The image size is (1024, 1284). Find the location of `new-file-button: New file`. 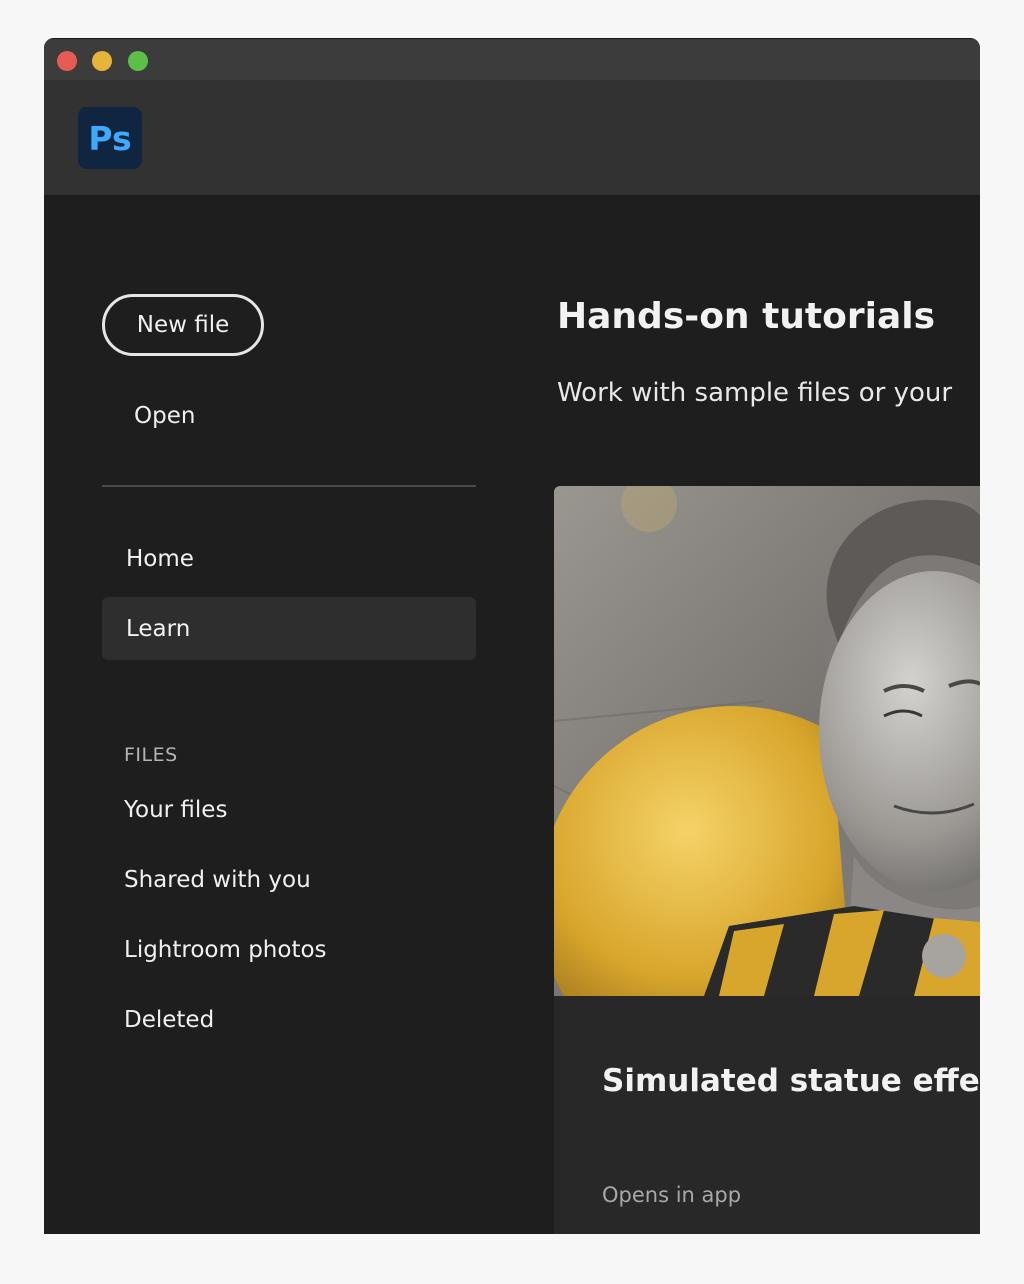

new-file-button: New file is located at coordinates (183, 325).